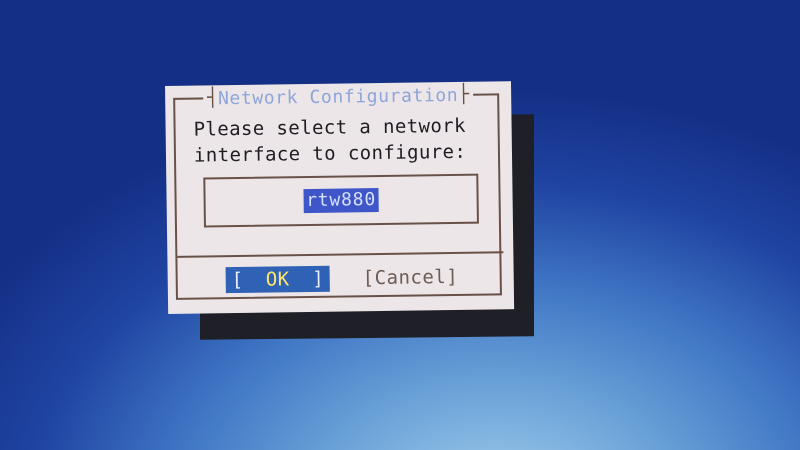 The height and width of the screenshot is (450, 800). I want to click on prompt-line-2: interface to configure:, so click(330, 153).